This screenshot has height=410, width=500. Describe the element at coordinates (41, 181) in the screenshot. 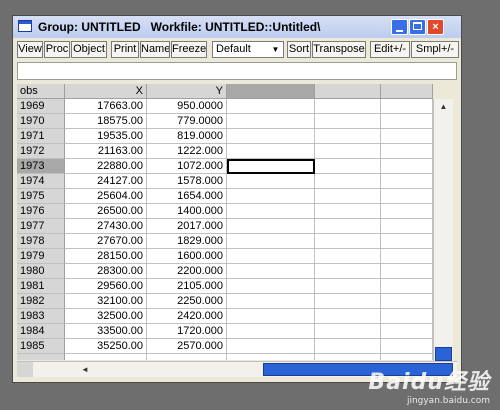

I see `row-label: 1974` at that location.